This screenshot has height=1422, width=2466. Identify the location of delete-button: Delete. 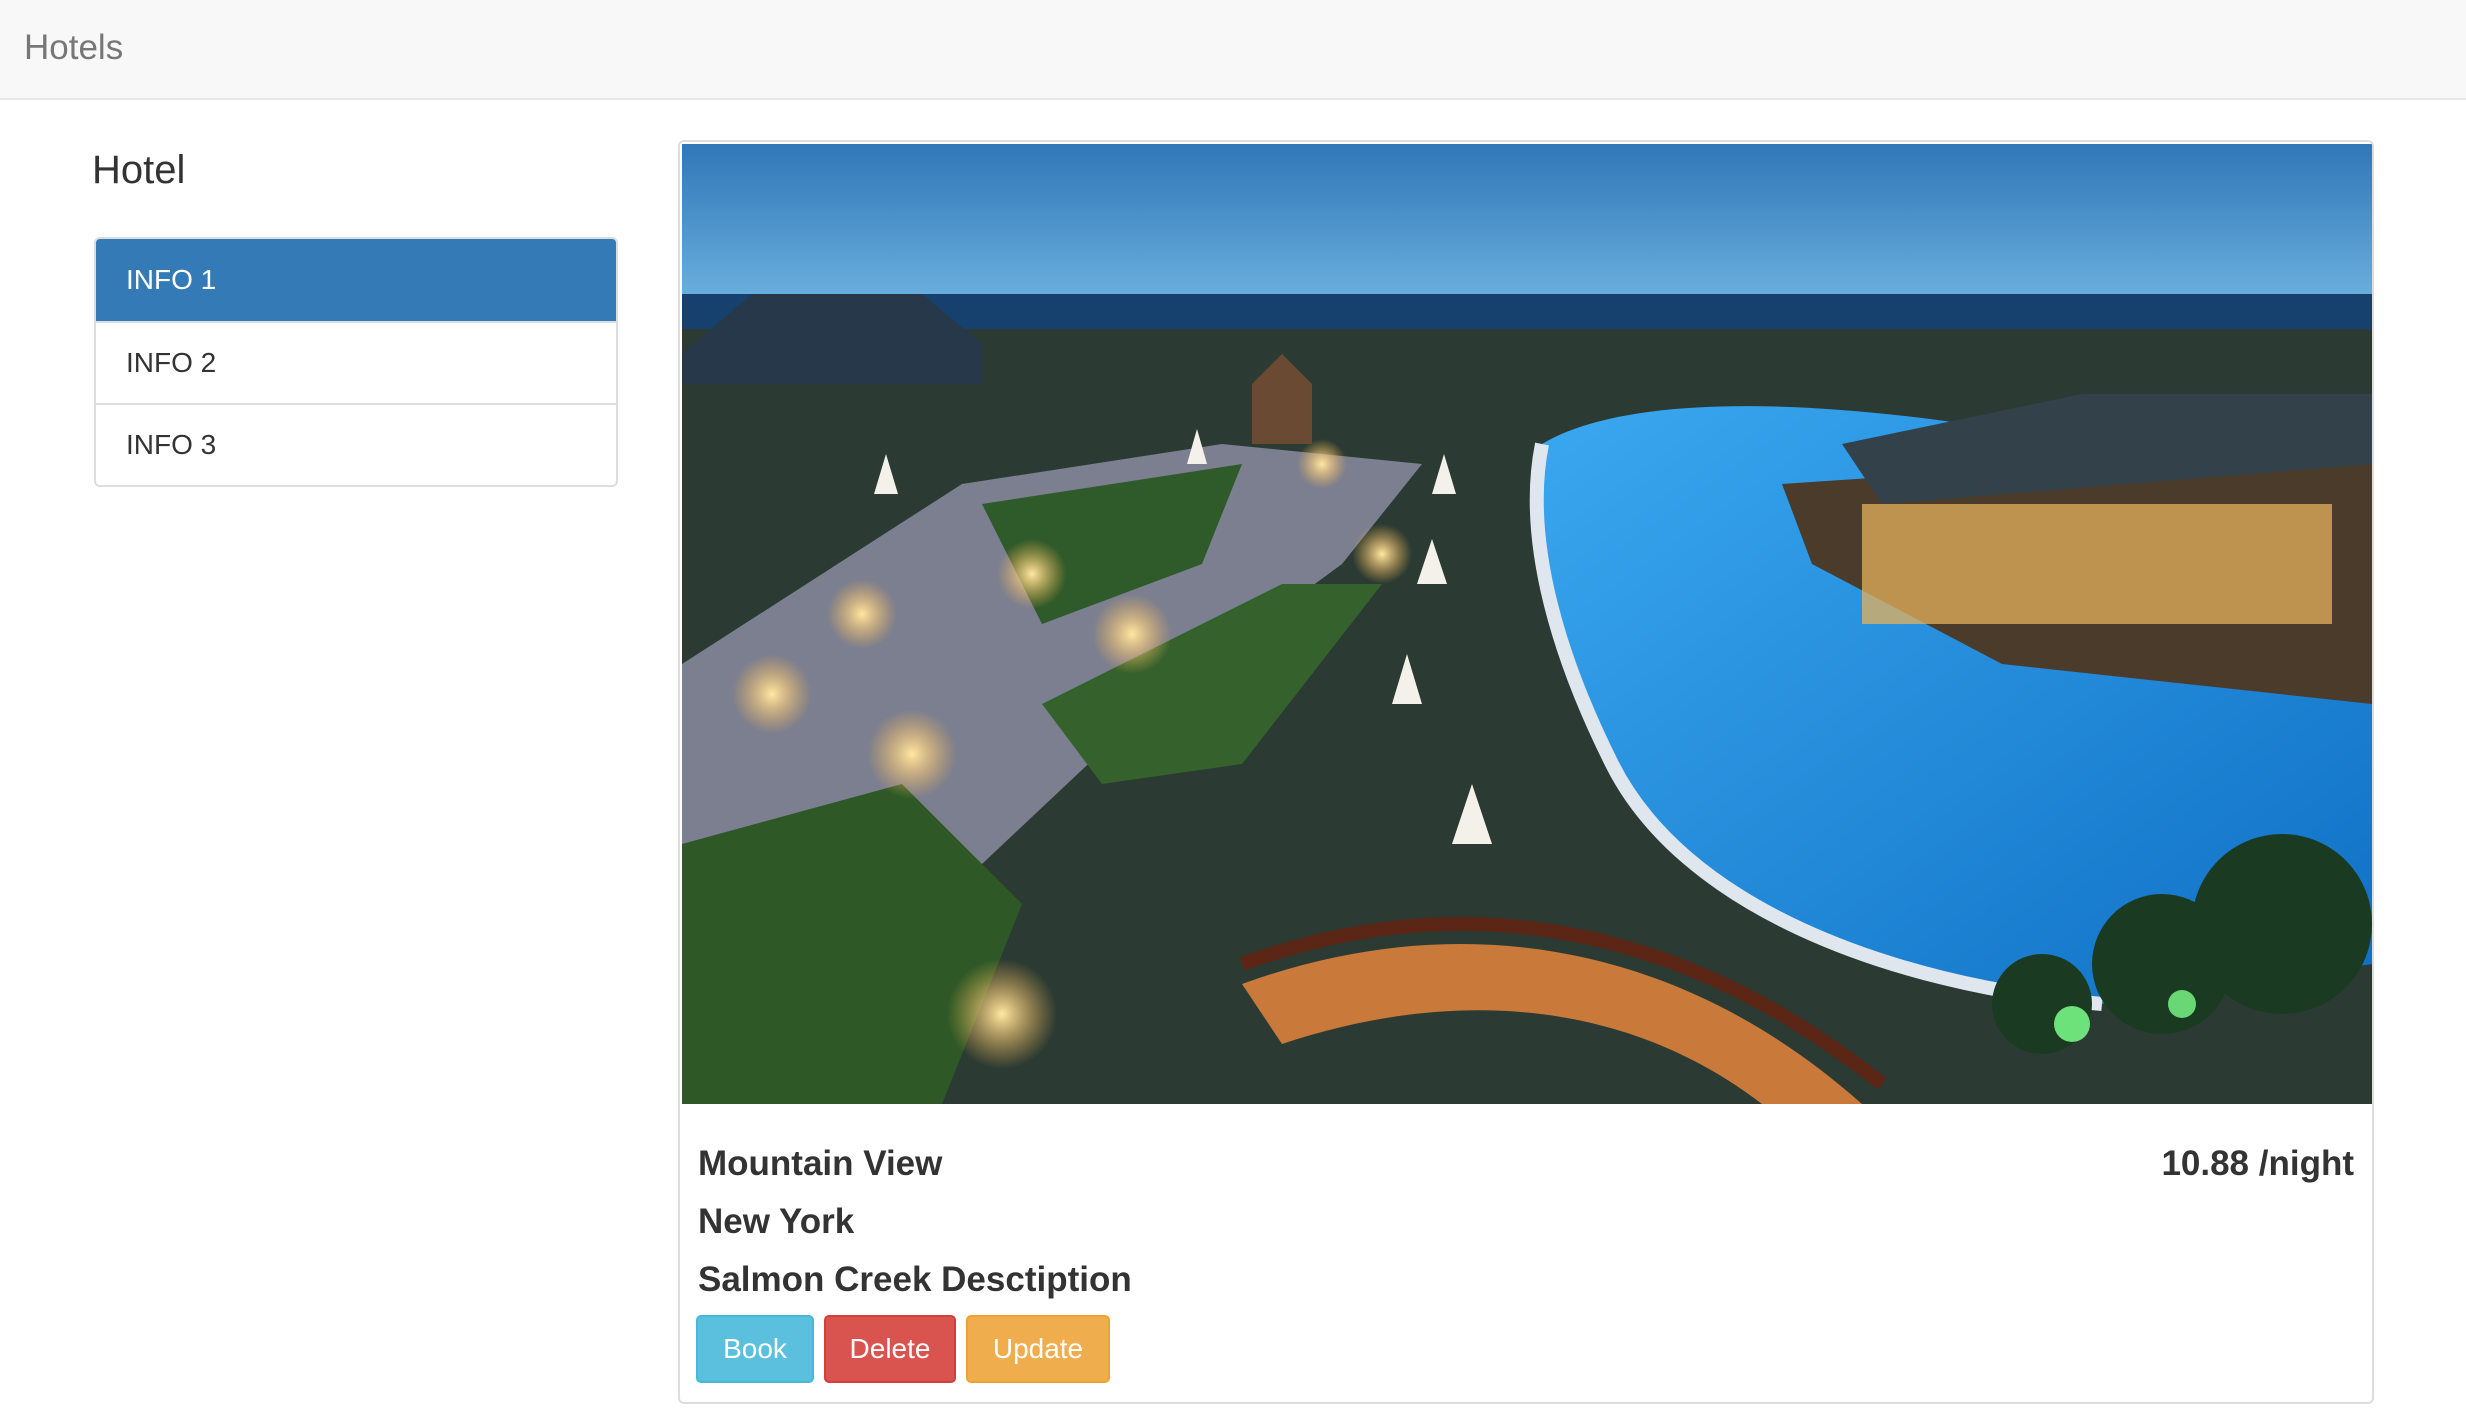
(890, 1349).